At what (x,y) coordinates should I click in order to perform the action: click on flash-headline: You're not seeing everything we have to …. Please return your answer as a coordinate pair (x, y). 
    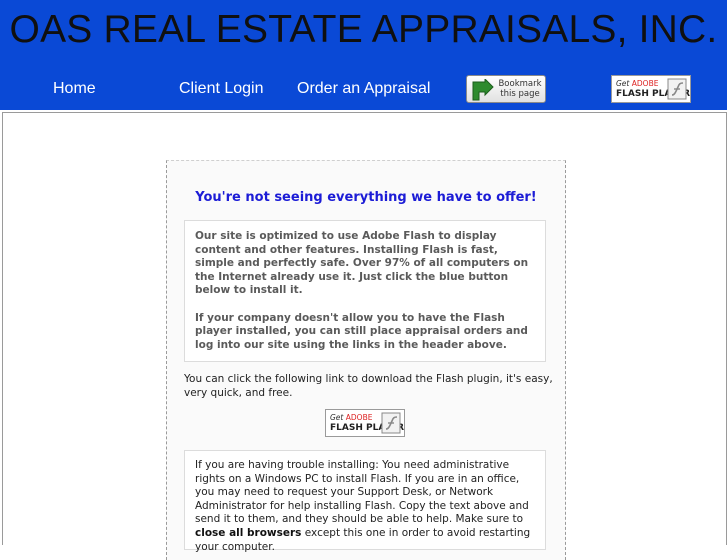
    Looking at the image, I should click on (366, 197).